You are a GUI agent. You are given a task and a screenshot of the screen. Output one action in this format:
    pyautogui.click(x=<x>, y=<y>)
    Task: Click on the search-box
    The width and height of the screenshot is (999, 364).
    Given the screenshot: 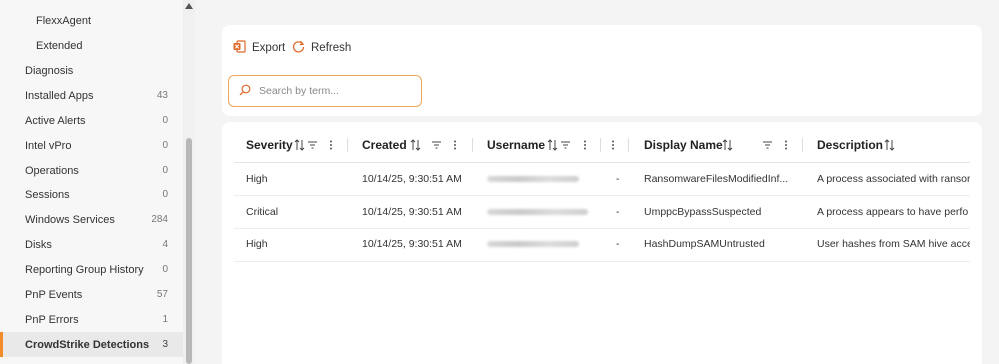 What is the action you would take?
    pyautogui.click(x=325, y=91)
    